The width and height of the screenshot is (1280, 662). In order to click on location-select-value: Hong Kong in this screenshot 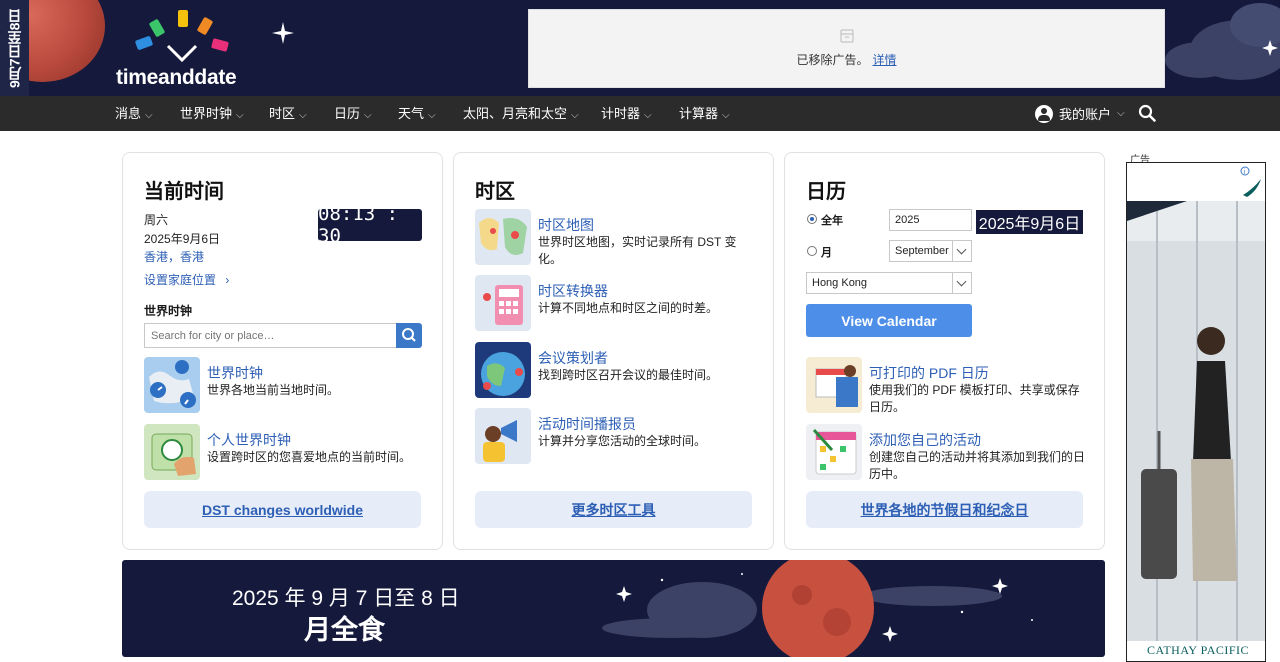, I will do `click(840, 283)`.